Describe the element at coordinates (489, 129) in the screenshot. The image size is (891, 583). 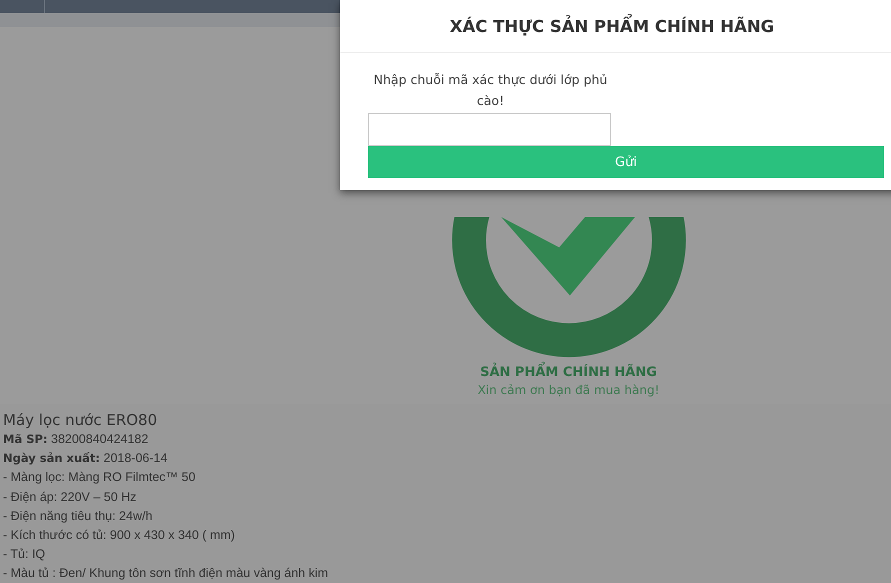
I see `code-input-field` at that location.